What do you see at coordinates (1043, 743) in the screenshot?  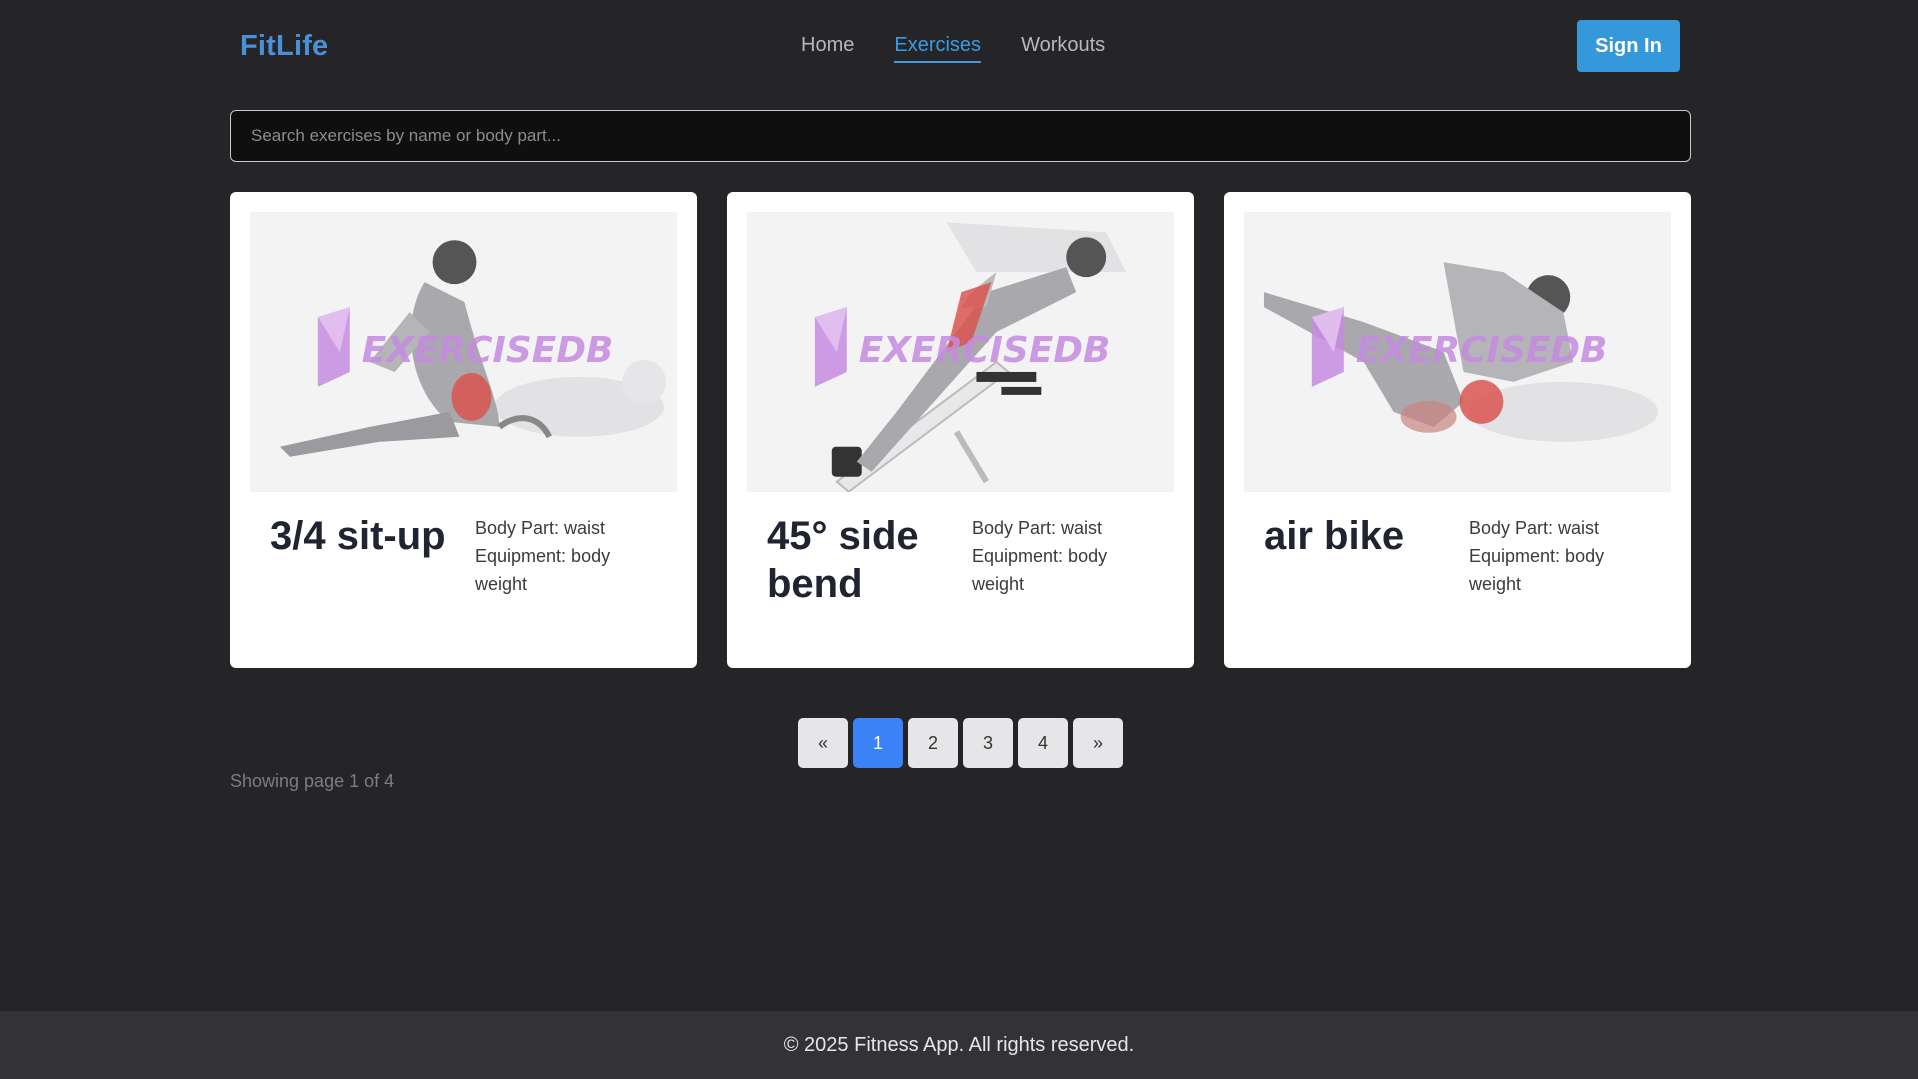 I see `page-button-4: 4` at bounding box center [1043, 743].